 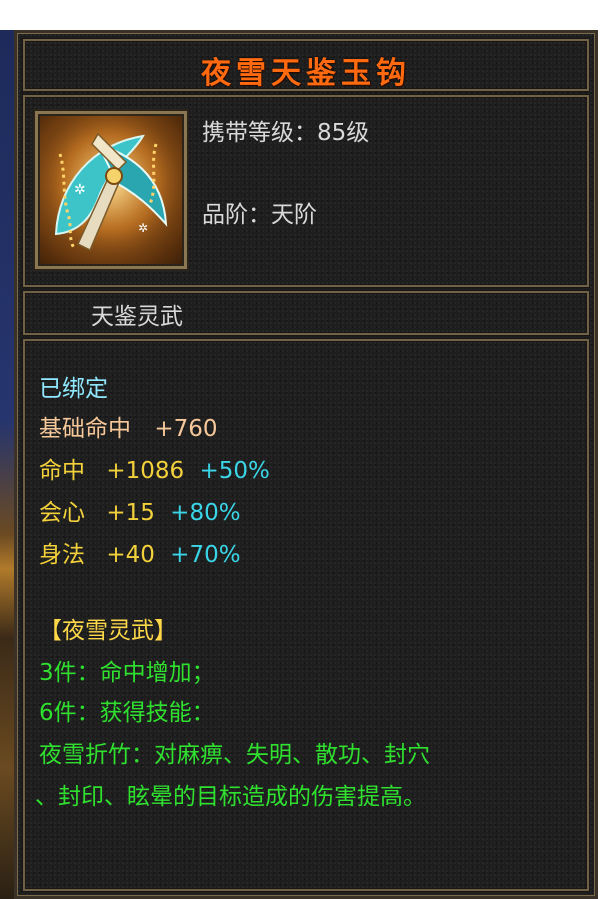 What do you see at coordinates (130, 513) in the screenshot?
I see `stat-value: +15` at bounding box center [130, 513].